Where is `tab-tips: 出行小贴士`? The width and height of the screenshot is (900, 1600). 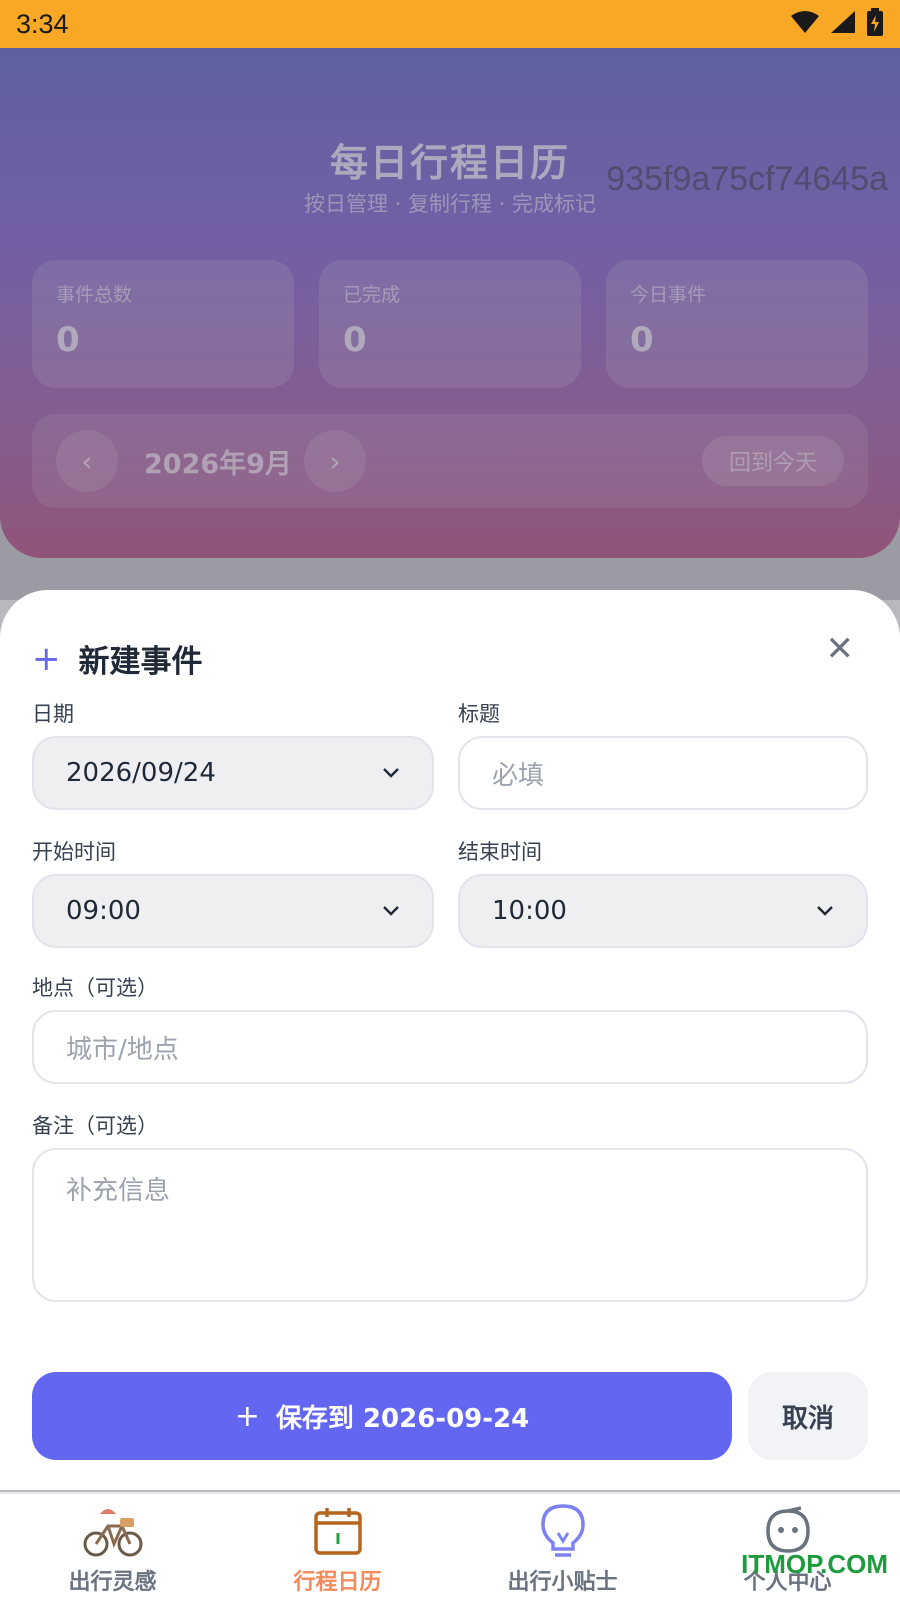 tab-tips: 出行小贴士 is located at coordinates (562, 1547).